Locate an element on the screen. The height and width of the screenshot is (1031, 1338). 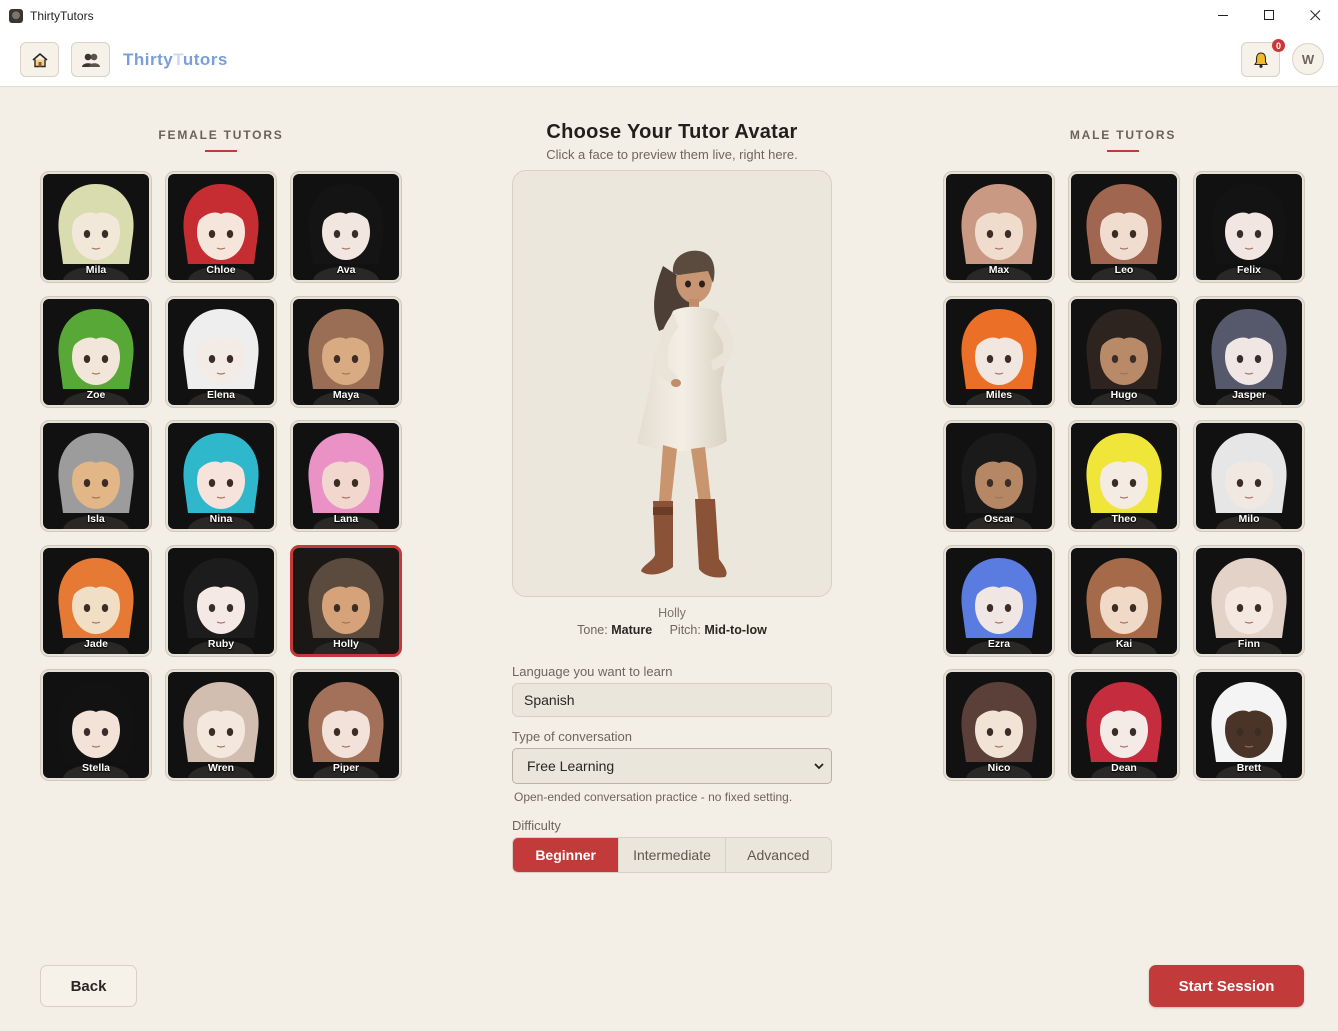
app-header: ThirtyTutors 0 W is located at coordinates (669, 59).